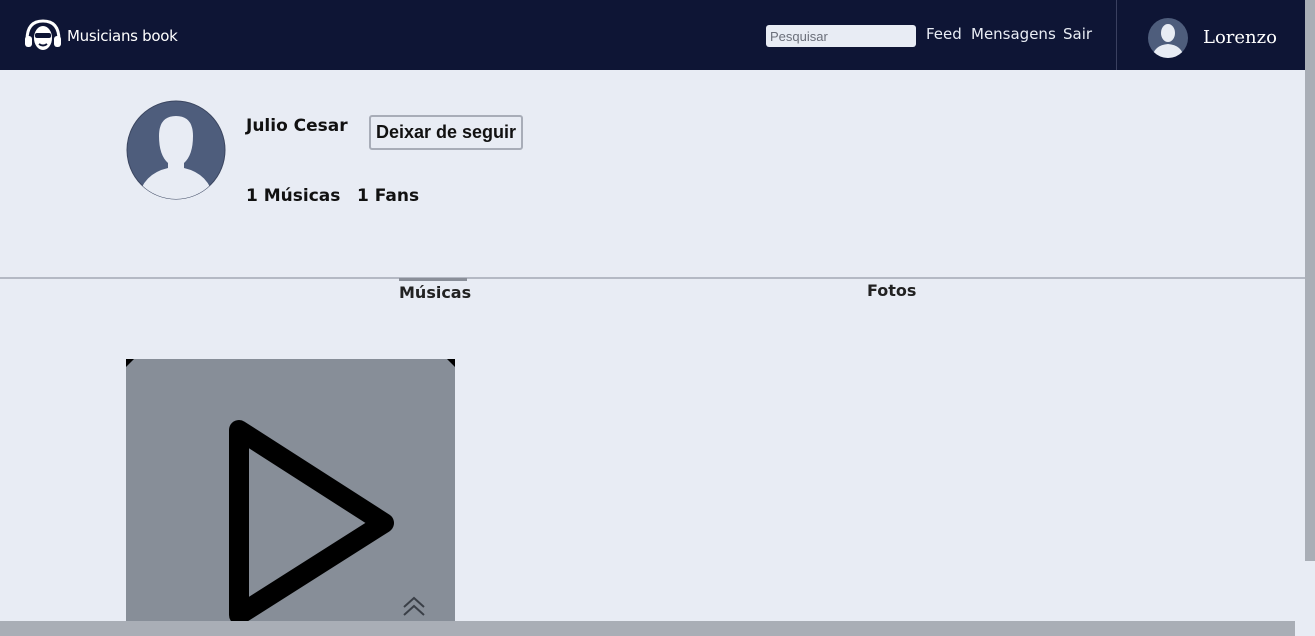 This screenshot has width=1315, height=636. What do you see at coordinates (433, 279) in the screenshot?
I see `active-tab-indicator` at bounding box center [433, 279].